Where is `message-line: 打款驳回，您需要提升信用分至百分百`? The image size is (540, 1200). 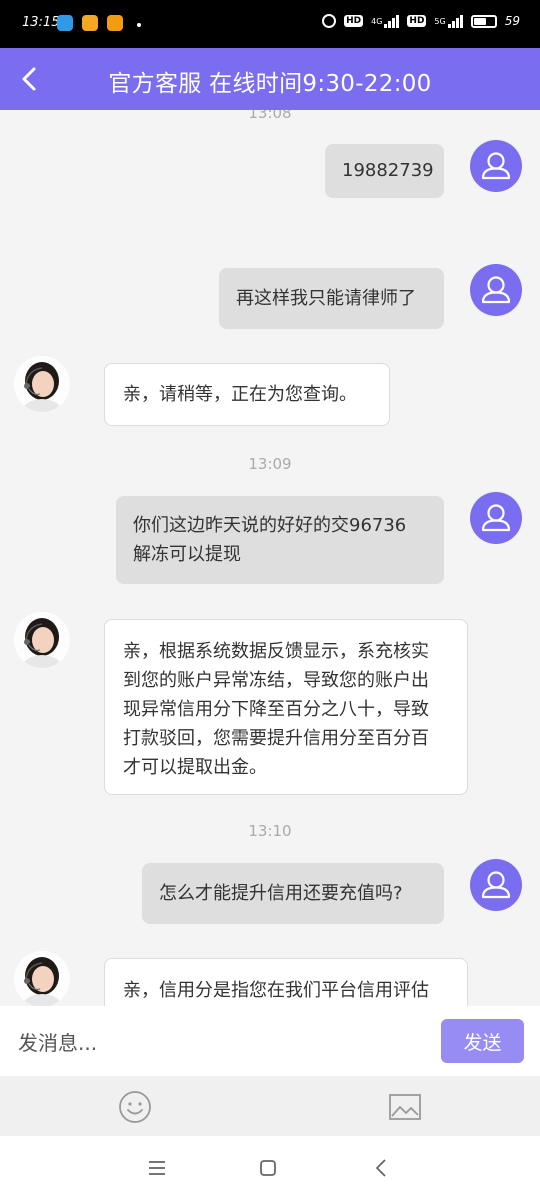 message-line: 打款驳回，您需要提升信用分至百分百 is located at coordinates (276, 738).